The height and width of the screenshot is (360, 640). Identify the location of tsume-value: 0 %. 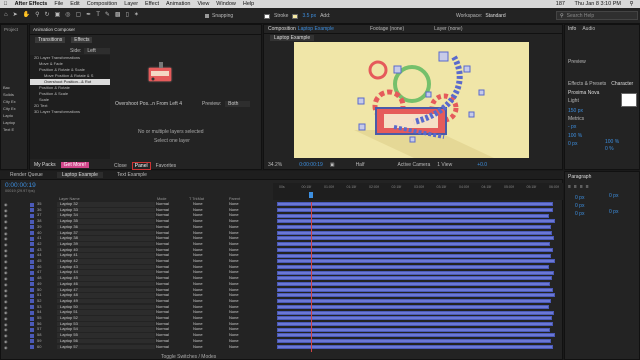
(609, 149).